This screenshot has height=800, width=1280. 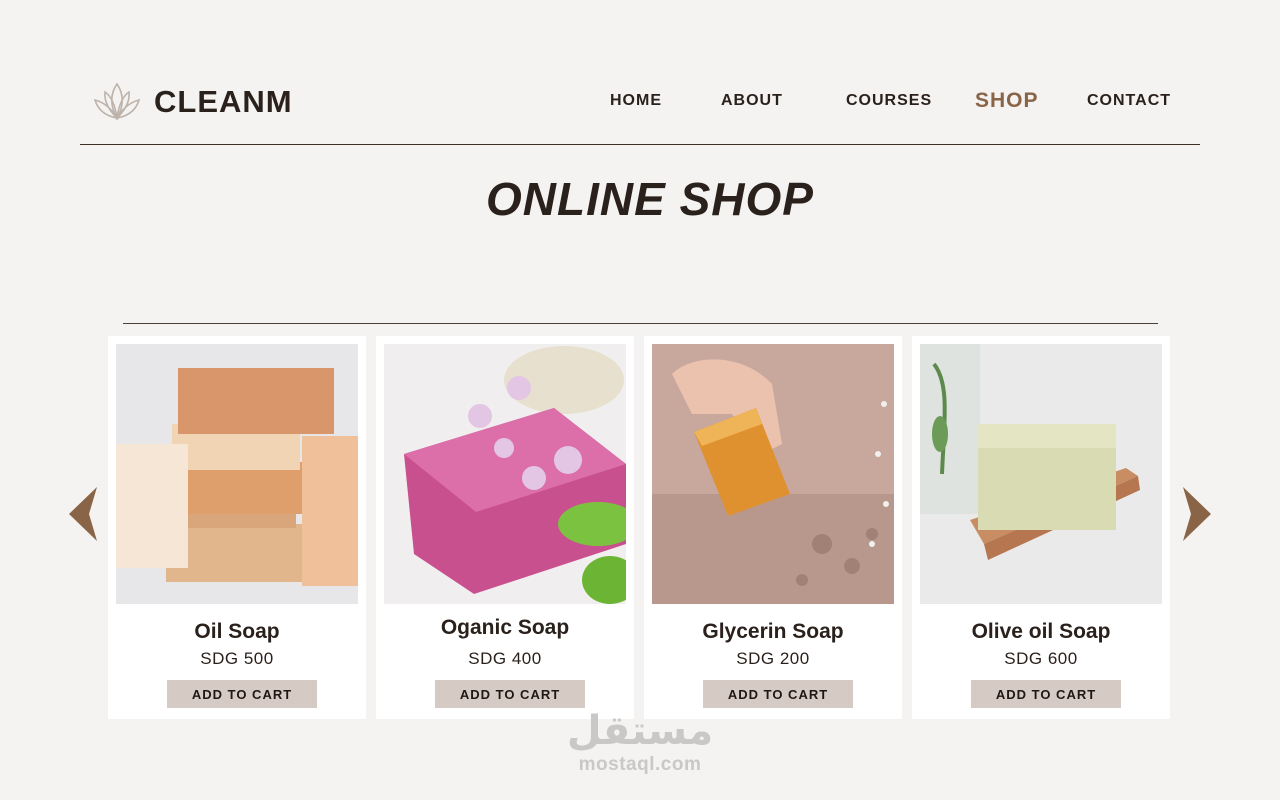 I want to click on stacked-soap-bars-image, so click(x=237, y=474).